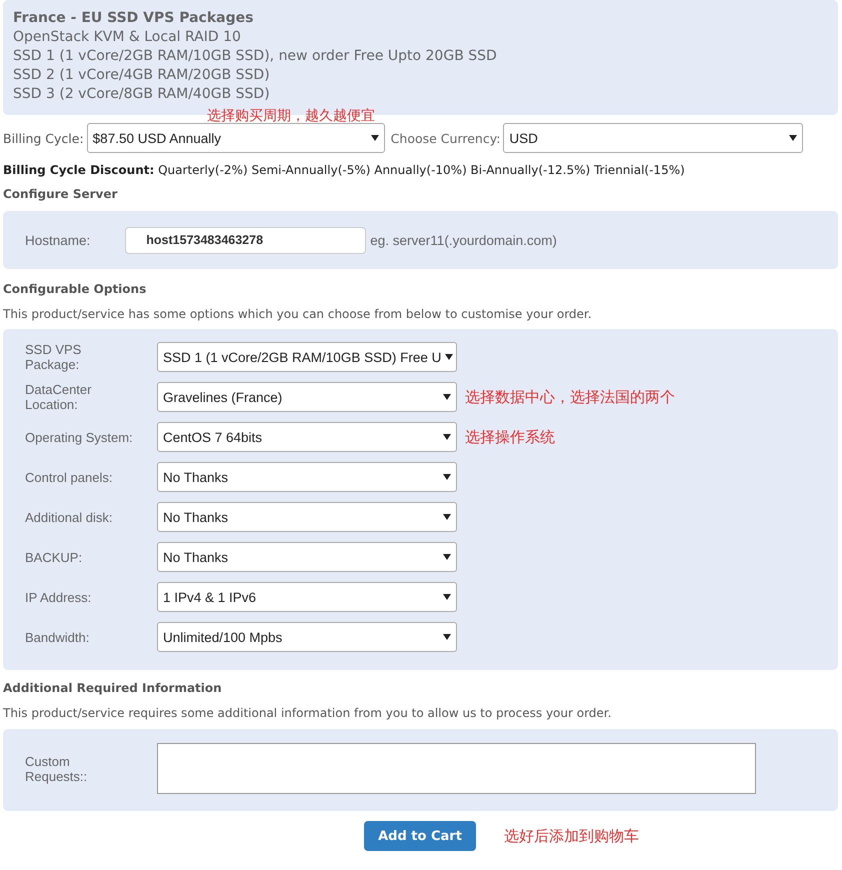 The height and width of the screenshot is (870, 842). Describe the element at coordinates (456, 768) in the screenshot. I see `custom-requests-field` at that location.